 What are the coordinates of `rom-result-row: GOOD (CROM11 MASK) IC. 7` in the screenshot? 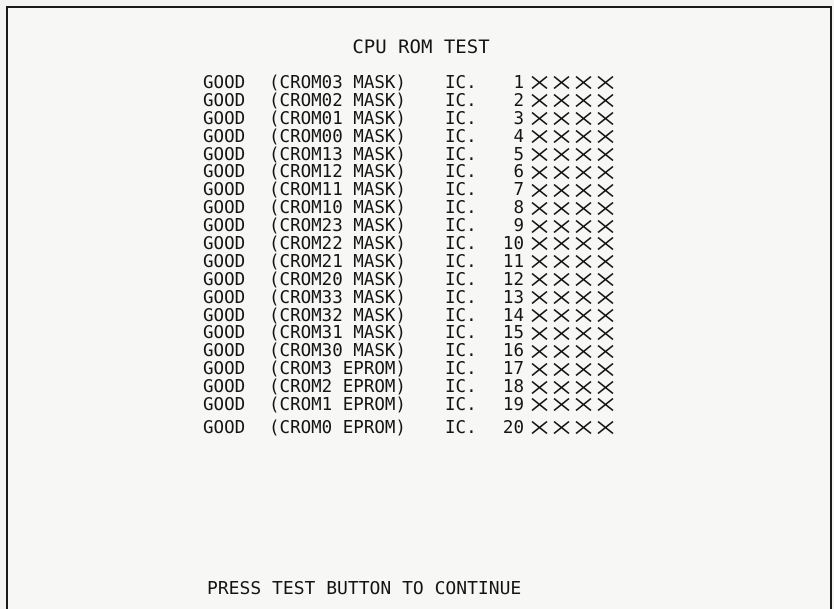 It's located at (438, 190).